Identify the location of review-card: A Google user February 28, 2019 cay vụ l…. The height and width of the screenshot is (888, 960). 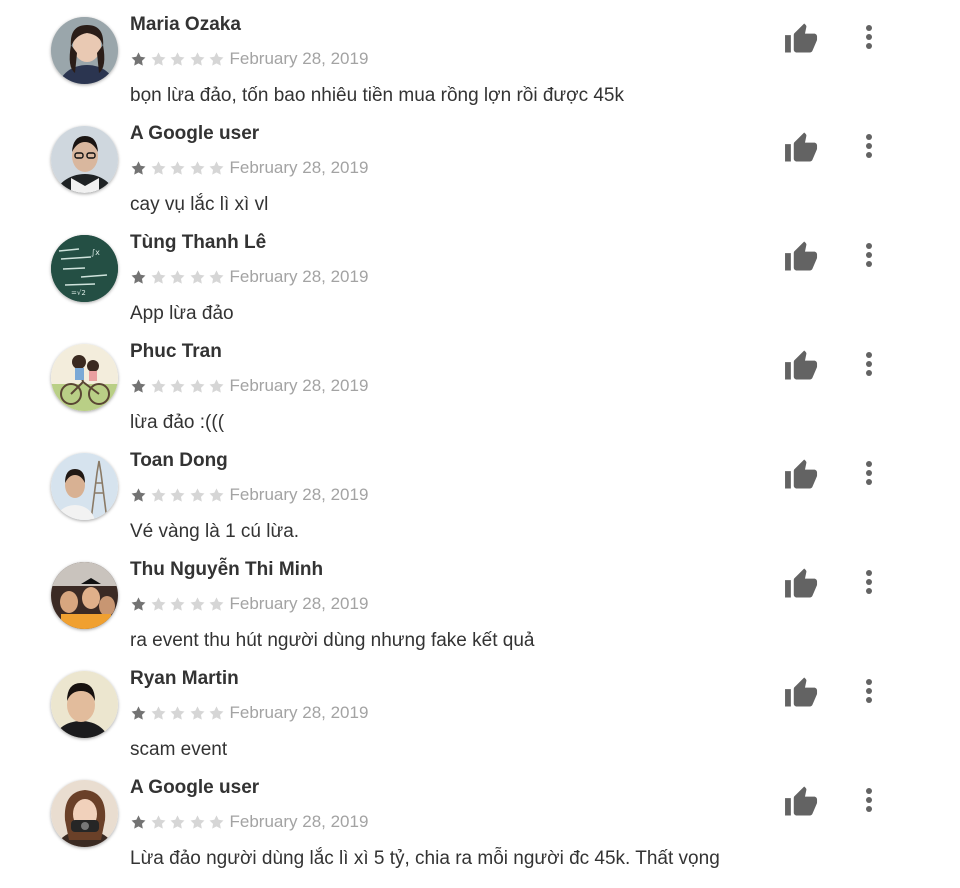
(480, 163).